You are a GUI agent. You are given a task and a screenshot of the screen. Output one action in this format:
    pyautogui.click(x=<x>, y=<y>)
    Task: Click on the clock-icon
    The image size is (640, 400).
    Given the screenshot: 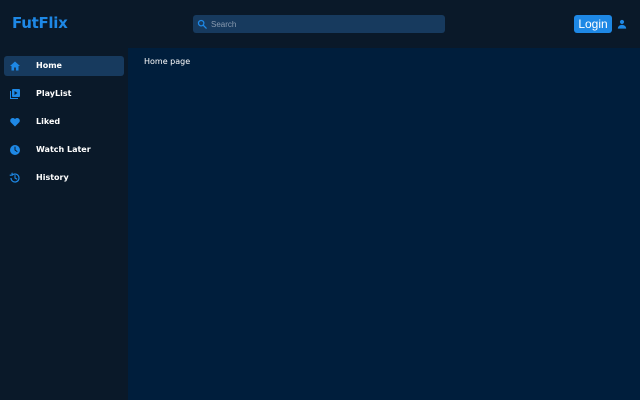 What is the action you would take?
    pyautogui.click(x=15, y=150)
    